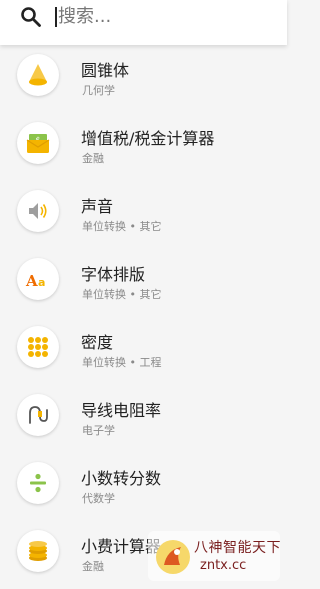  I want to click on item-subtitle: 代数学, so click(98, 498).